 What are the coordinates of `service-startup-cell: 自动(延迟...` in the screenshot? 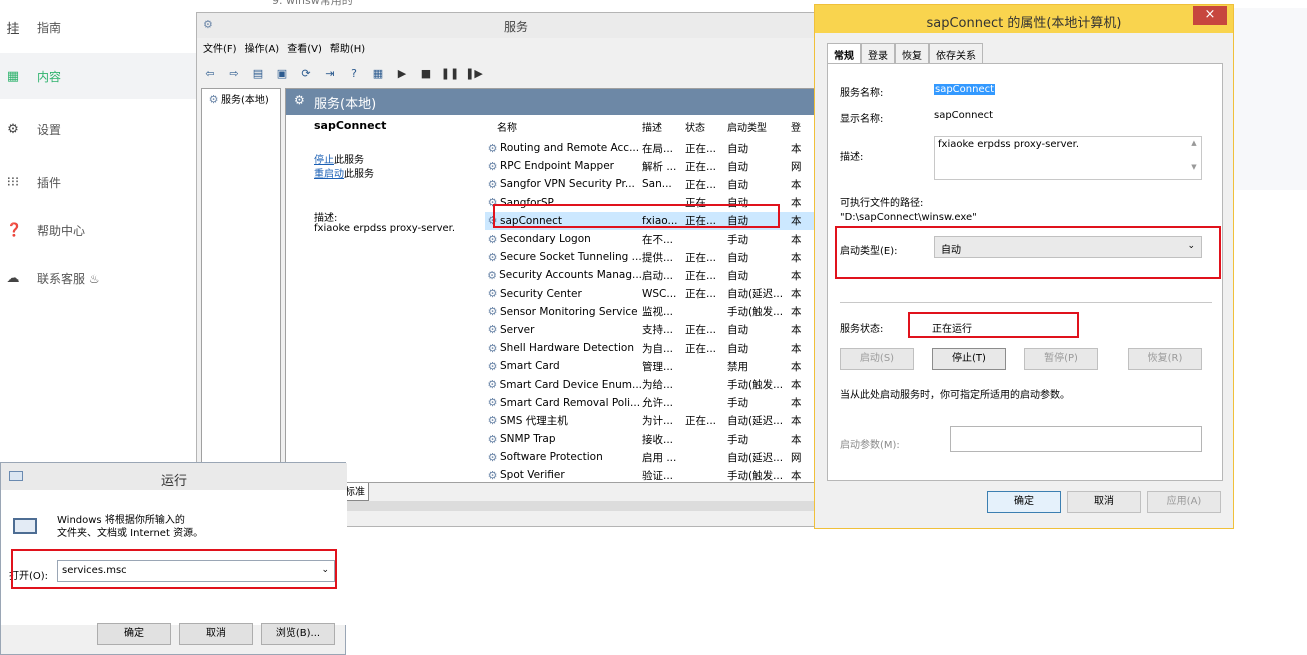 It's located at (755, 294).